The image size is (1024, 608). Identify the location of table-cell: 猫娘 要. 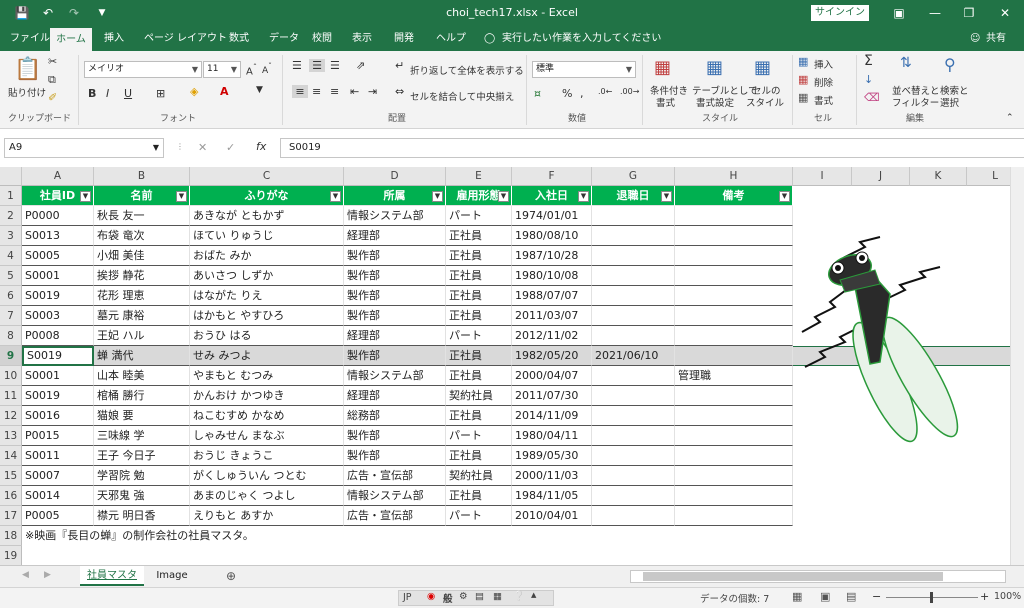
(142, 416).